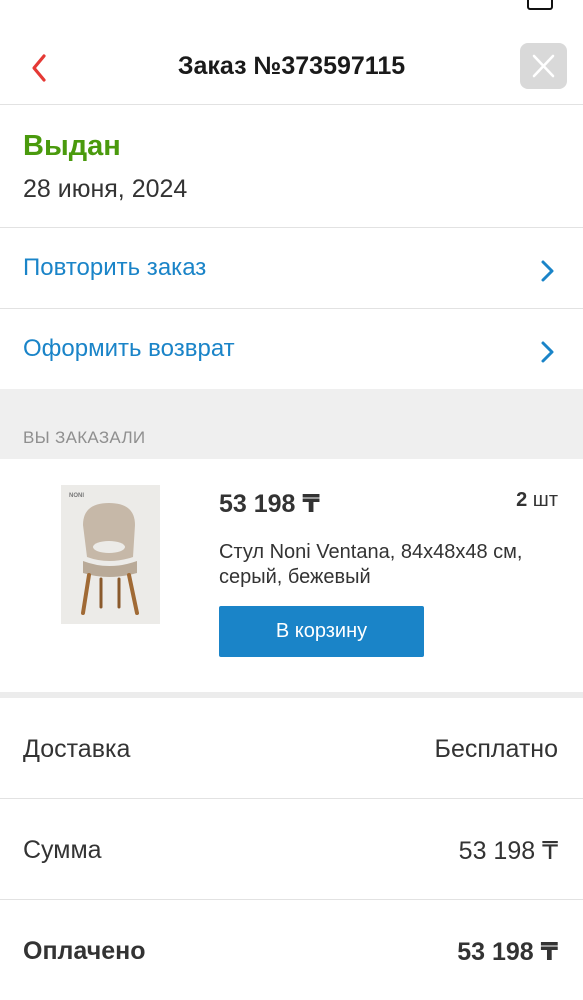 The image size is (583, 1000). Describe the element at coordinates (76, 496) in the screenshot. I see `brand-logo-text: NONI` at that location.